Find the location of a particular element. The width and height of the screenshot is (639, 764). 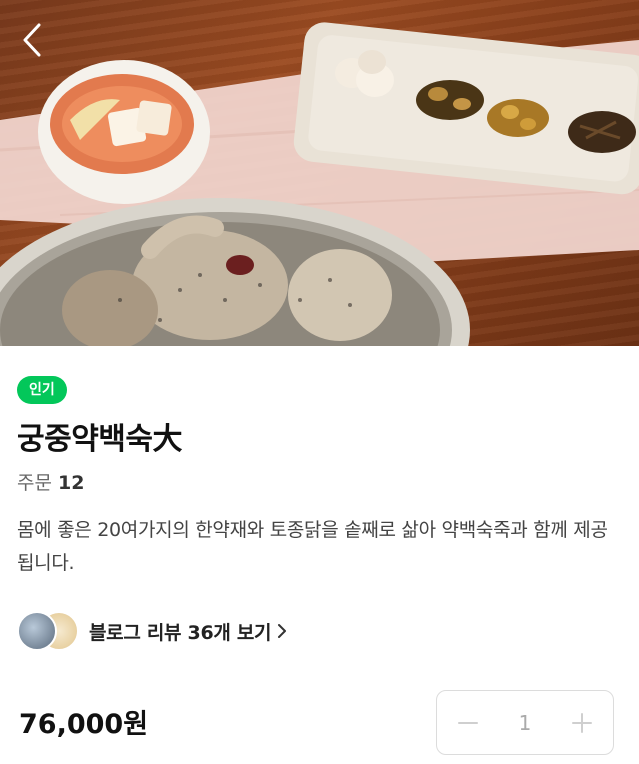

blog-review-label: 블로그 리뷰 36개 보기 is located at coordinates (180, 632).